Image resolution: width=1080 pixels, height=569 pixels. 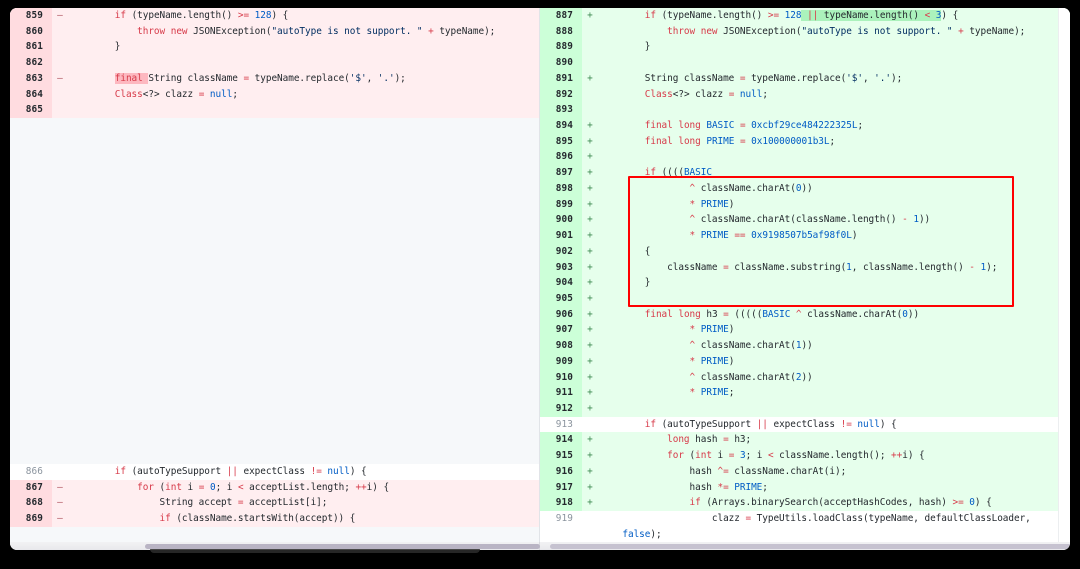 I want to click on code-text: long hash = h3;, so click(x=709, y=440).